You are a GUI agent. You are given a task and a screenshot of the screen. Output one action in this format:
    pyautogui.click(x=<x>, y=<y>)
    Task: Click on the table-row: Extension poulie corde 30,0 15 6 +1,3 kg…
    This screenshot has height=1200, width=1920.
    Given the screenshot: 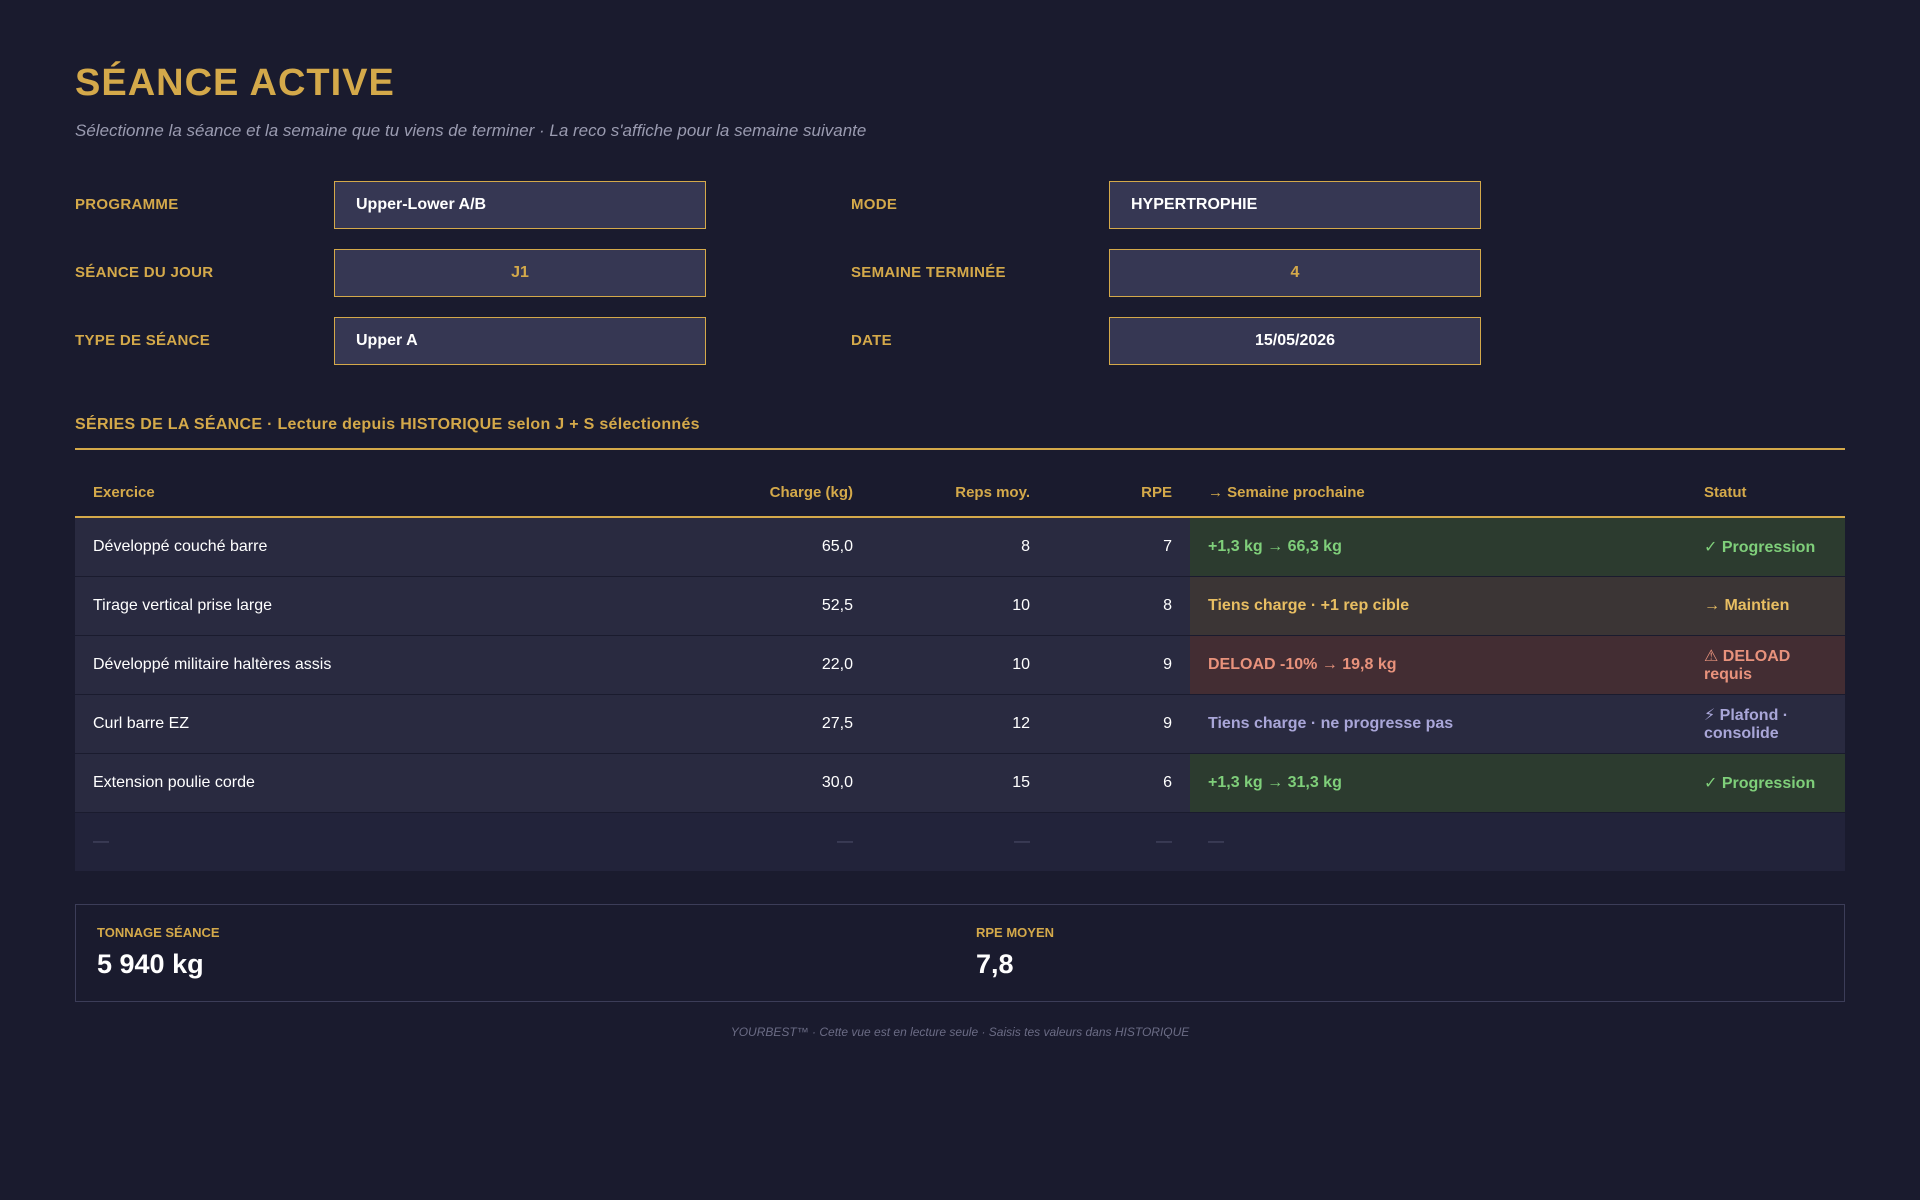 What is the action you would take?
    pyautogui.click(x=960, y=783)
    